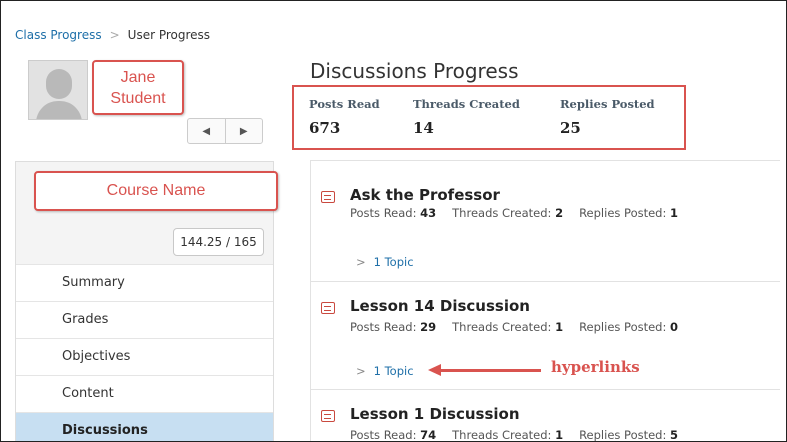  I want to click on stat-label: Threads Created, so click(466, 104).